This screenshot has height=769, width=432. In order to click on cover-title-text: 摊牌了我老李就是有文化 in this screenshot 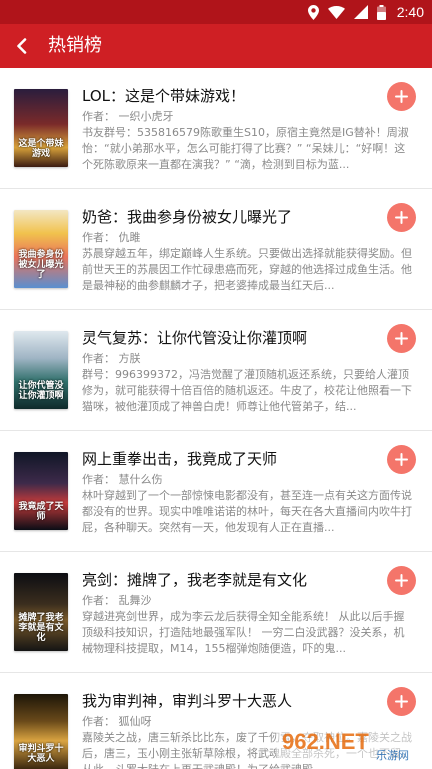, I will do `click(41, 628)`.